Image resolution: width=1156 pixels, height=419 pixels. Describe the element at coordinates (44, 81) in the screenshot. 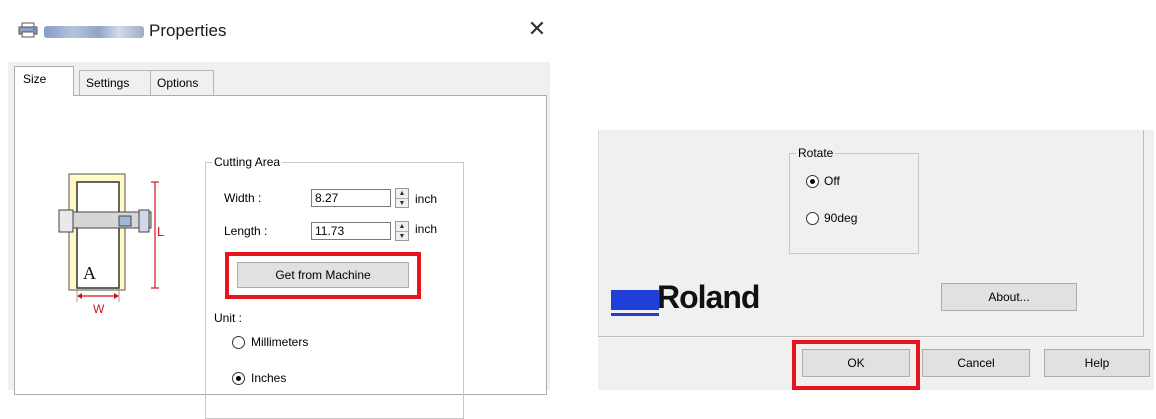

I see `tab-size: Size` at that location.